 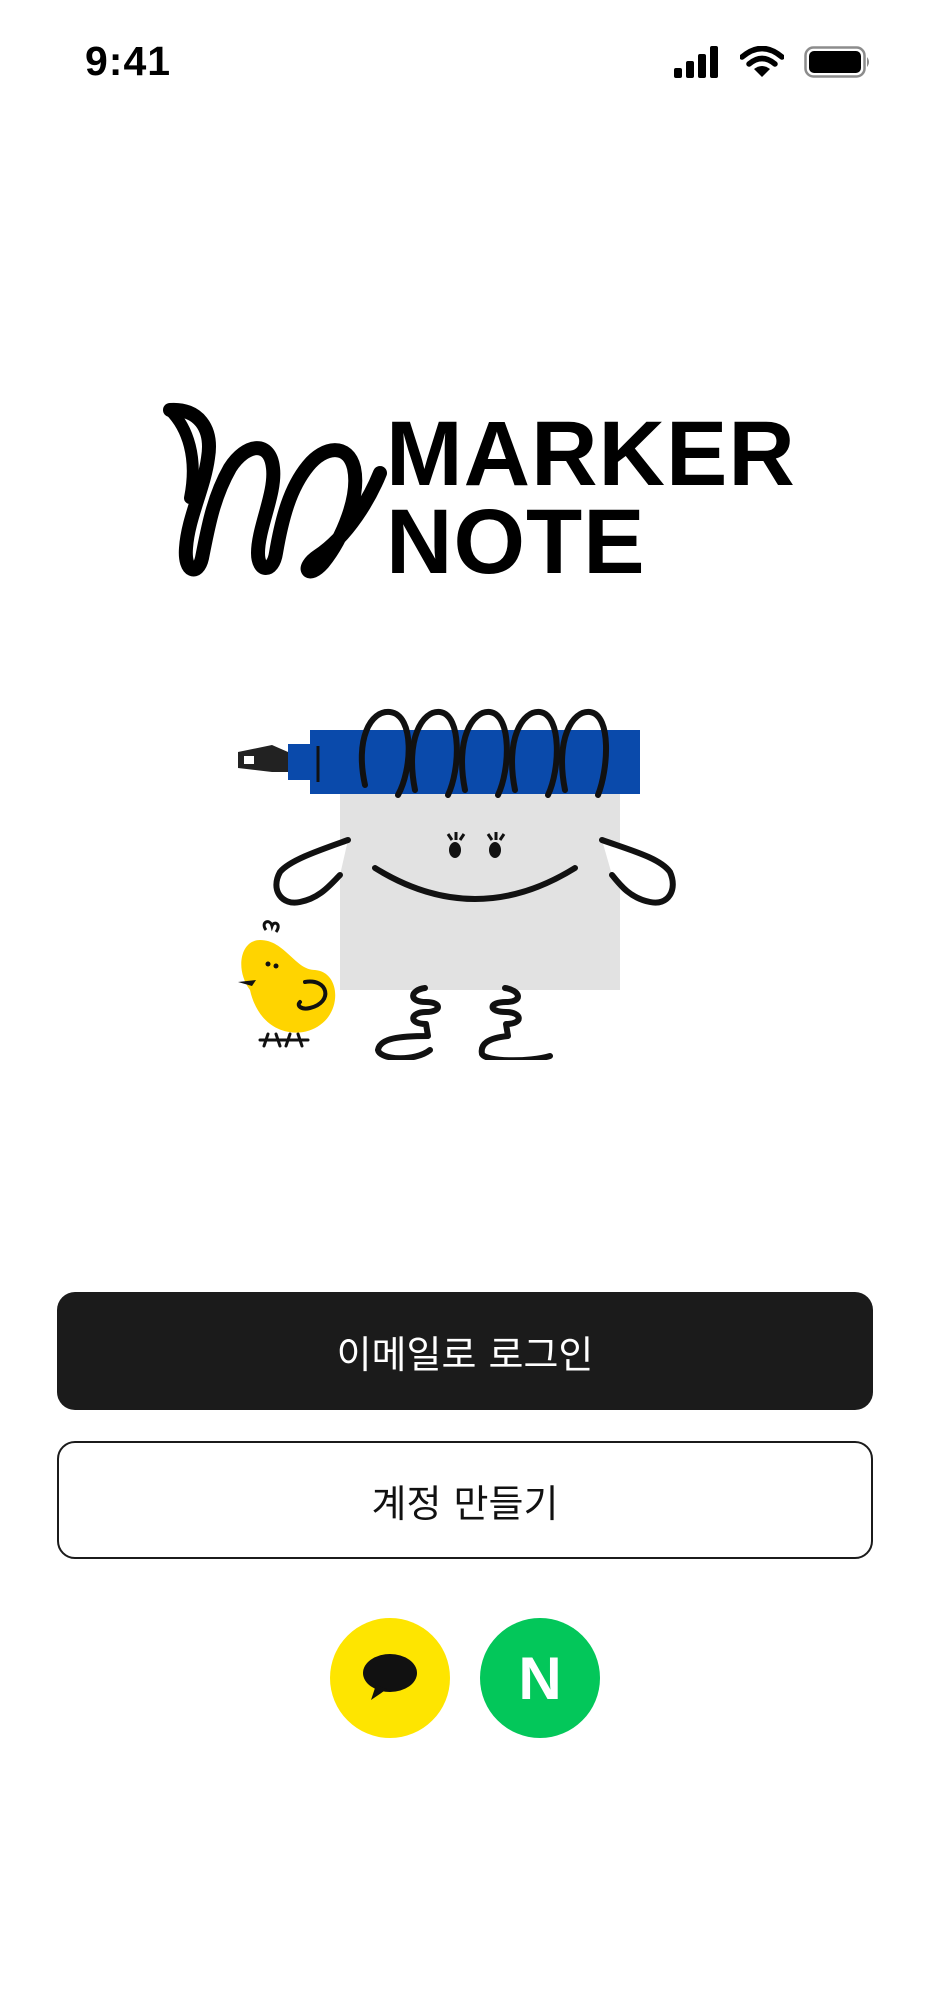 I want to click on email-login-button: 이메일로 로그인, so click(x=465, y=1351).